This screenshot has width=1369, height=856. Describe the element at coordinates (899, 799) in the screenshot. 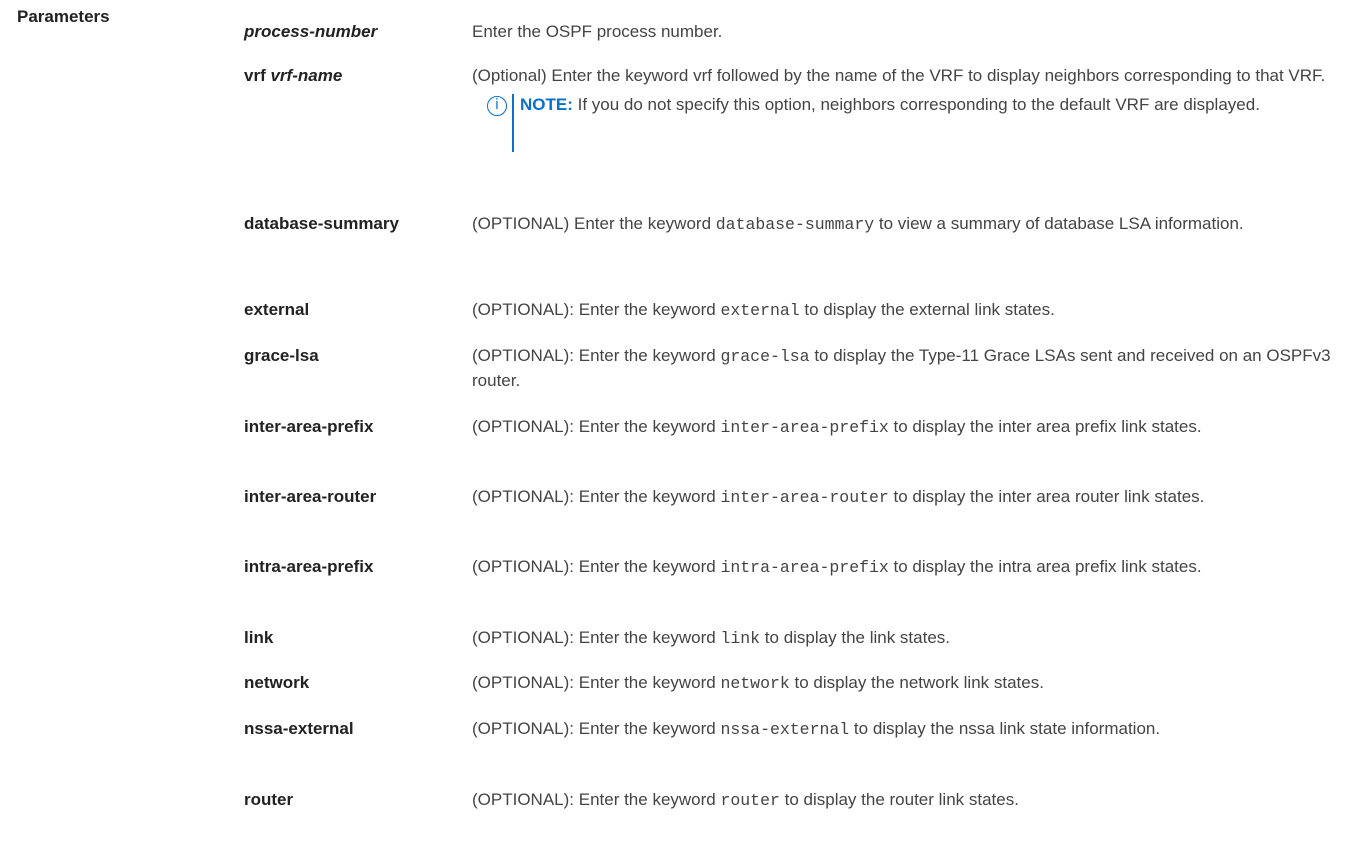

I see `param-description-text: to display the router link states.` at that location.